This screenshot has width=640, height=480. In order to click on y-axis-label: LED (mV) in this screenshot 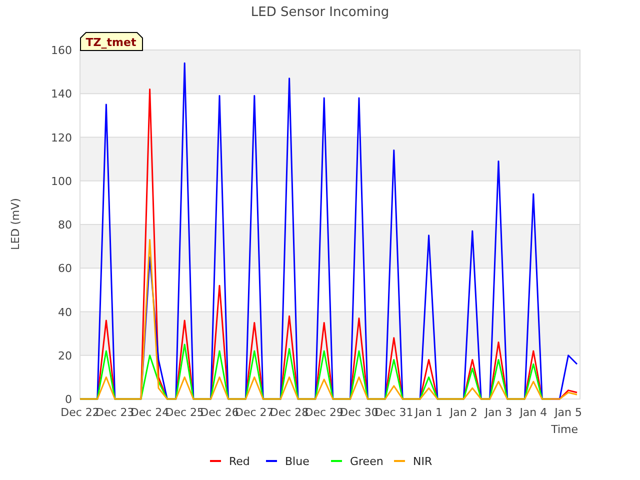, I will do `click(15, 224)`.